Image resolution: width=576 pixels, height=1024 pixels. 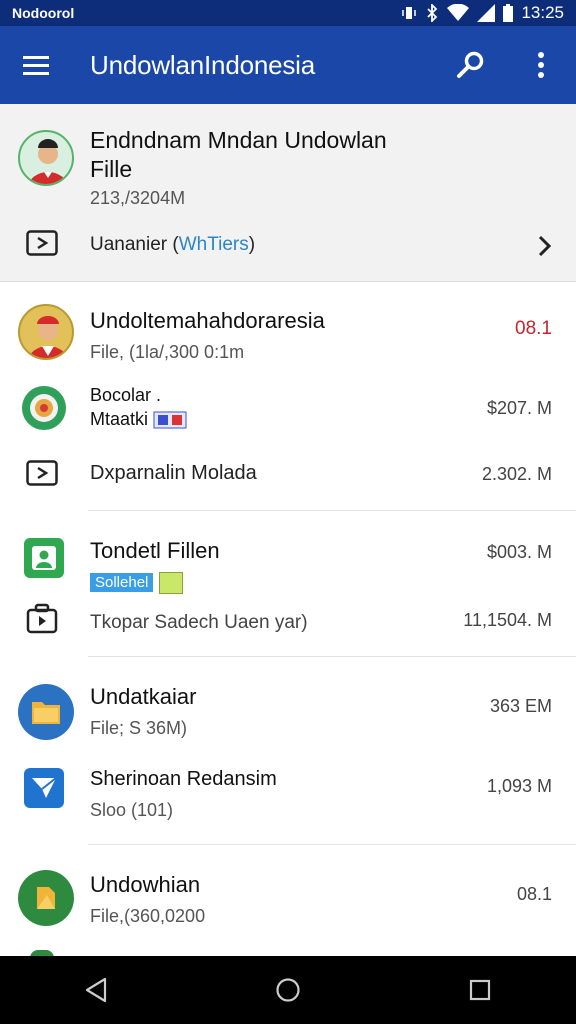 I want to click on battery-icon, so click(x=508, y=13).